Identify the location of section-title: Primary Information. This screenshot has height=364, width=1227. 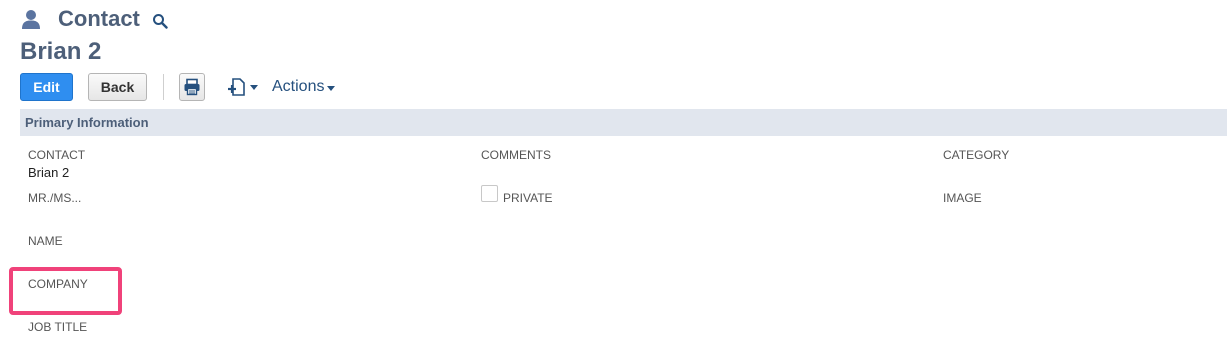
(87, 122).